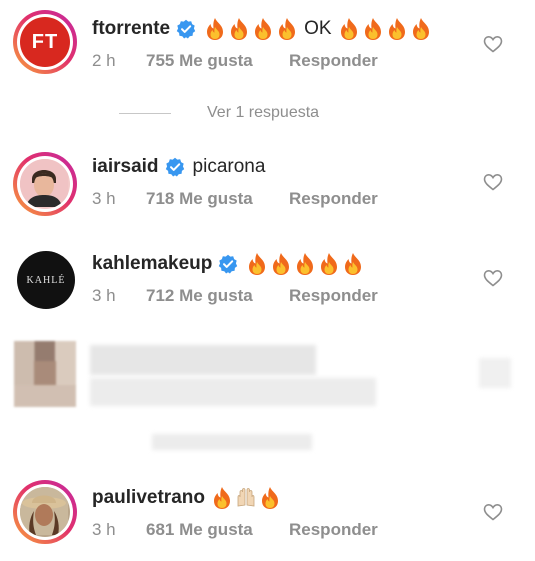 The image size is (535, 561). I want to click on like-count: 681 Me gusta, so click(217, 530).